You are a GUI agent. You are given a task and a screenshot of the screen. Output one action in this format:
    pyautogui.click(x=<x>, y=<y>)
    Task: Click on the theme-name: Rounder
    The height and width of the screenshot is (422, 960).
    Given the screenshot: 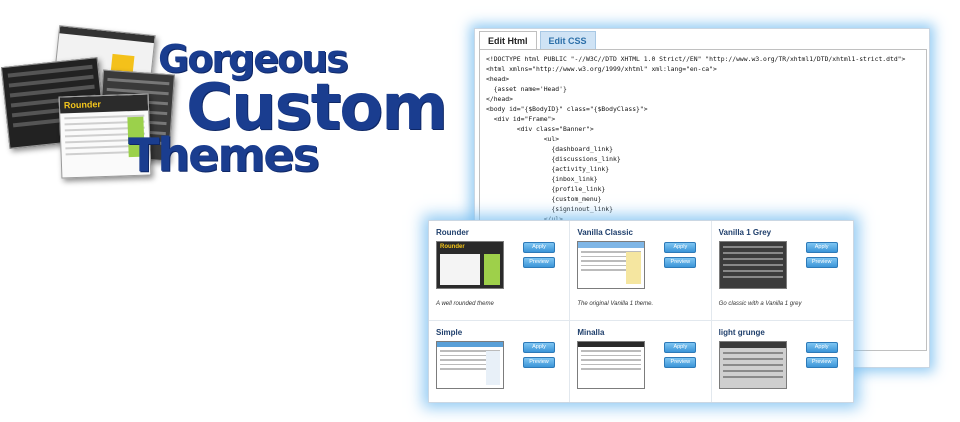 What is the action you would take?
    pyautogui.click(x=452, y=232)
    